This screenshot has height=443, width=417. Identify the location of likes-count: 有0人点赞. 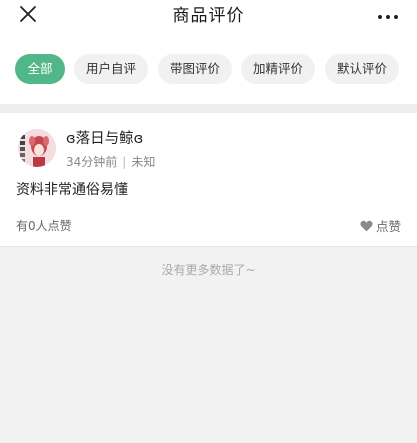
(44, 226).